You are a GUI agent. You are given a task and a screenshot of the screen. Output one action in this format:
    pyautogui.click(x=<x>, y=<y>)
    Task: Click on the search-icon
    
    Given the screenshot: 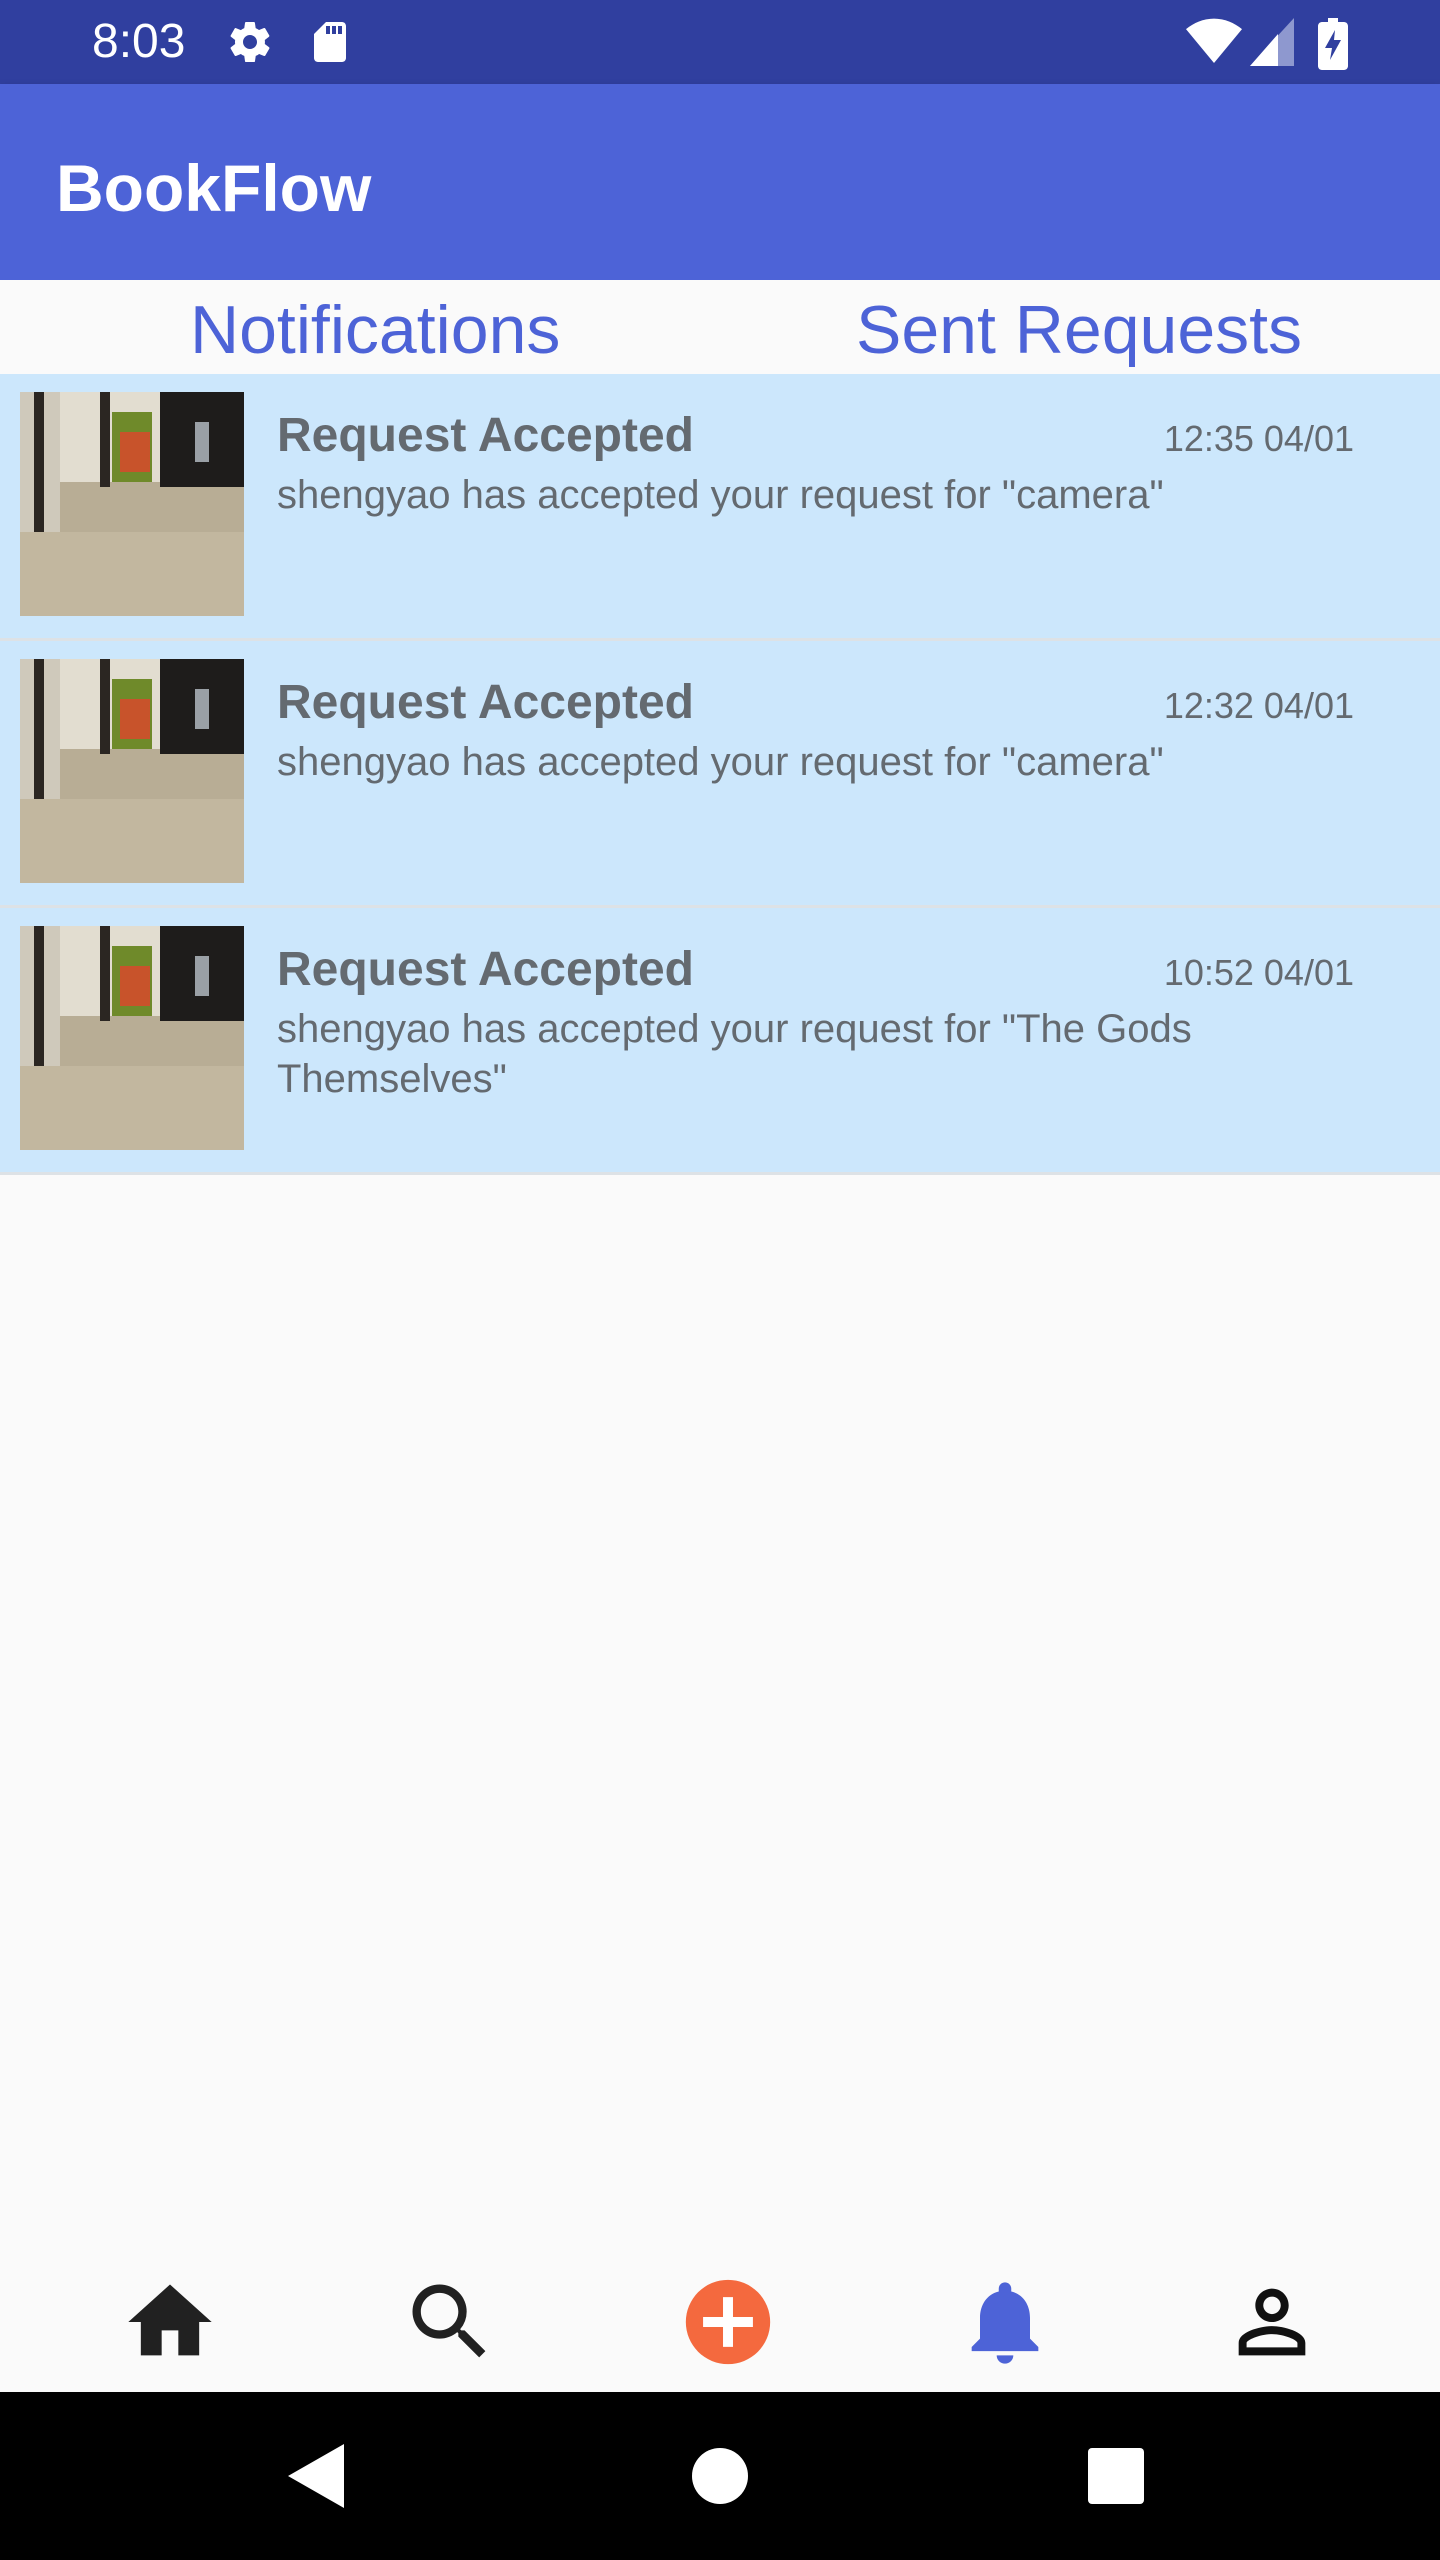 What is the action you would take?
    pyautogui.click(x=450, y=2322)
    